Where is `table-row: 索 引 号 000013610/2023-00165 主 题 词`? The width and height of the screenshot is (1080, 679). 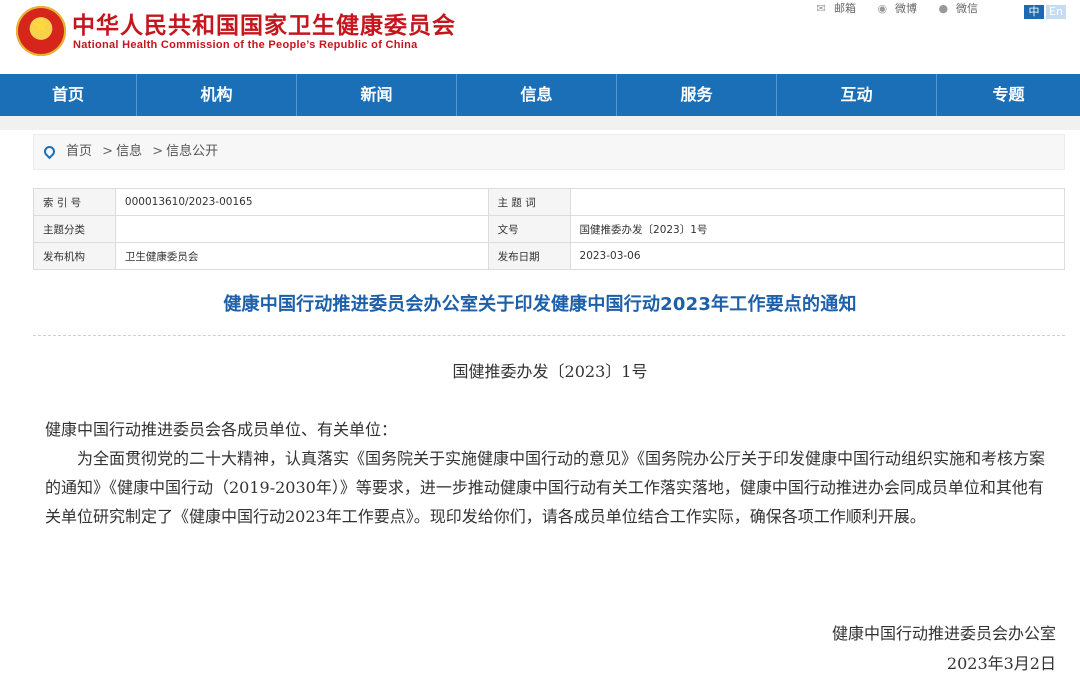
table-row: 索 引 号 000013610/2023-00165 主 题 词 is located at coordinates (549, 202).